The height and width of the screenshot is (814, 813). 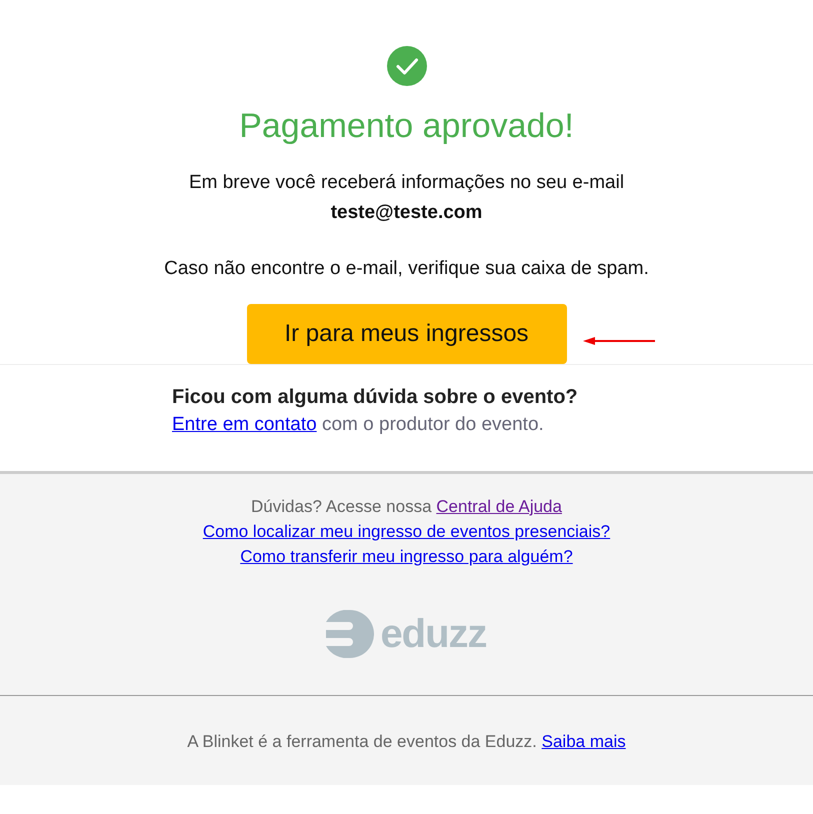 I want to click on contact-link: Entre em contato, so click(x=244, y=424).